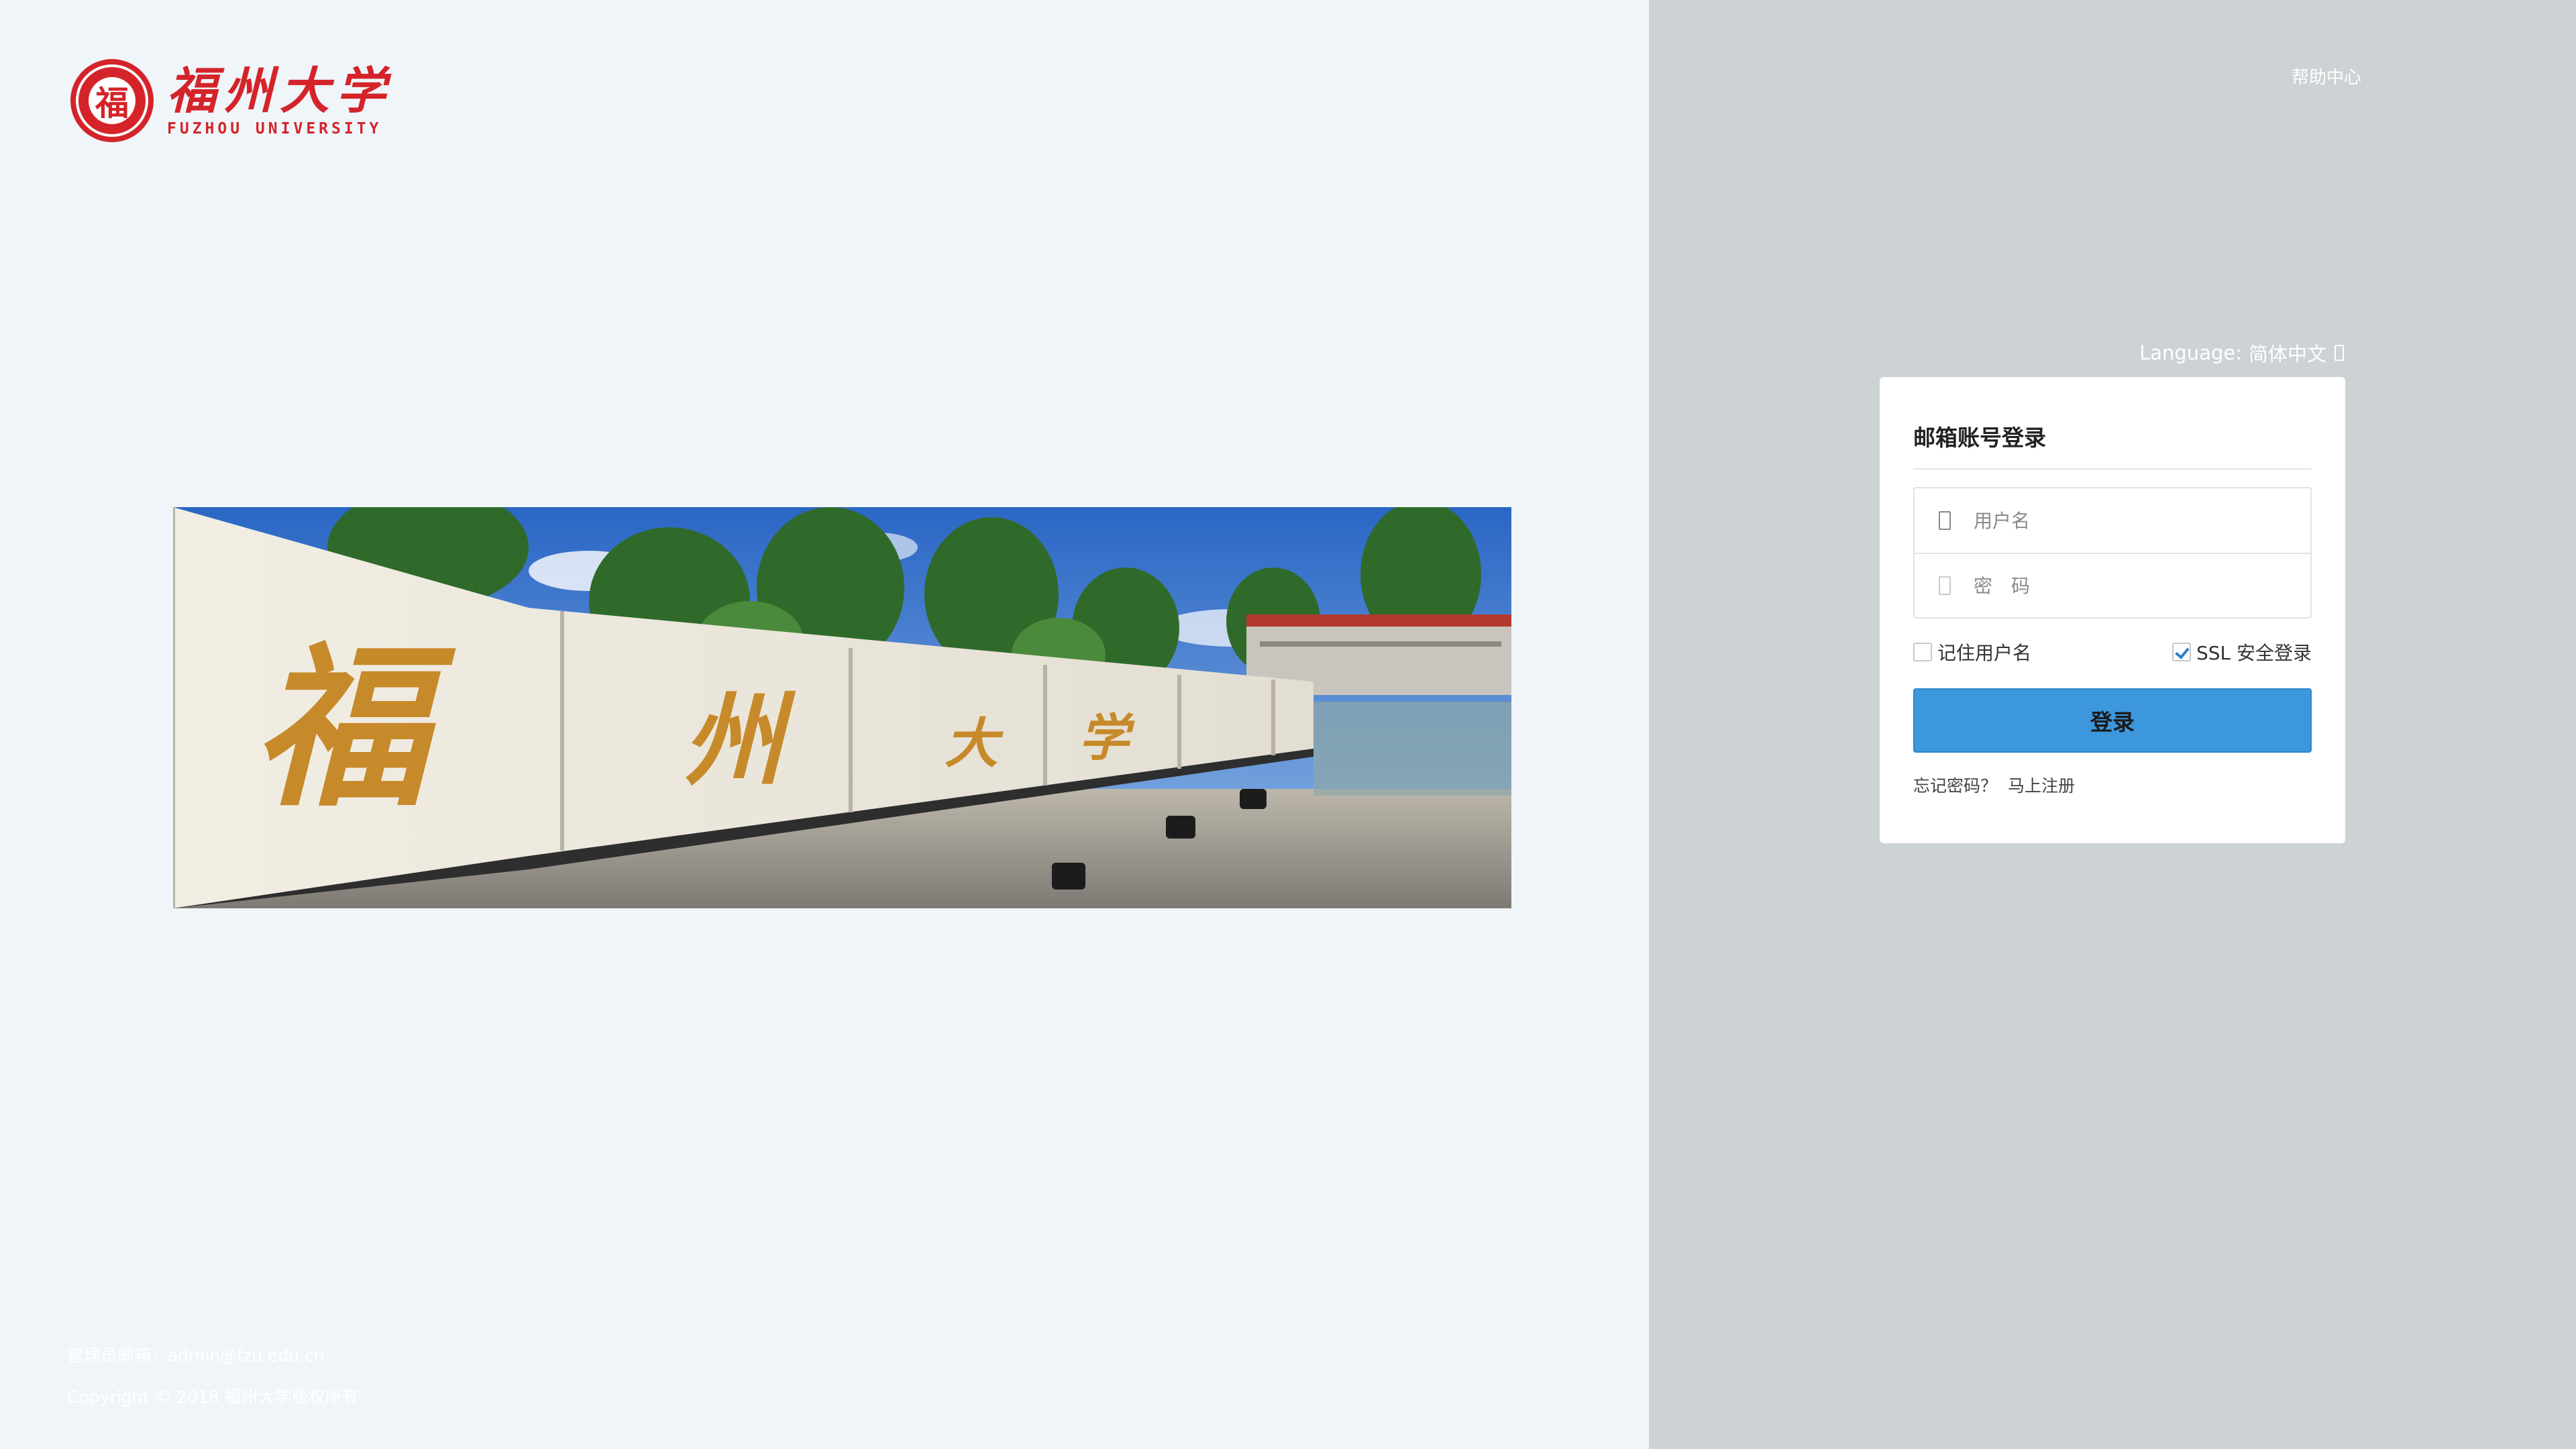  What do you see at coordinates (2112, 652) in the screenshot?
I see `login-options: 记住用户名 SSL 安全登录` at bounding box center [2112, 652].